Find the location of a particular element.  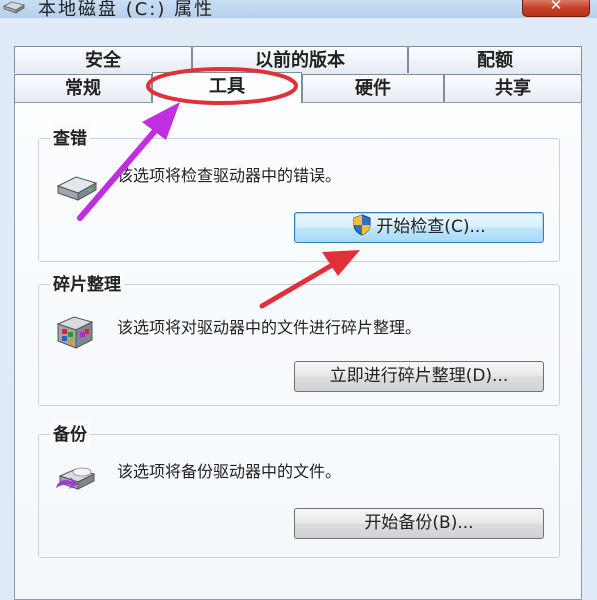

hard-drive-icon is located at coordinates (77, 188).